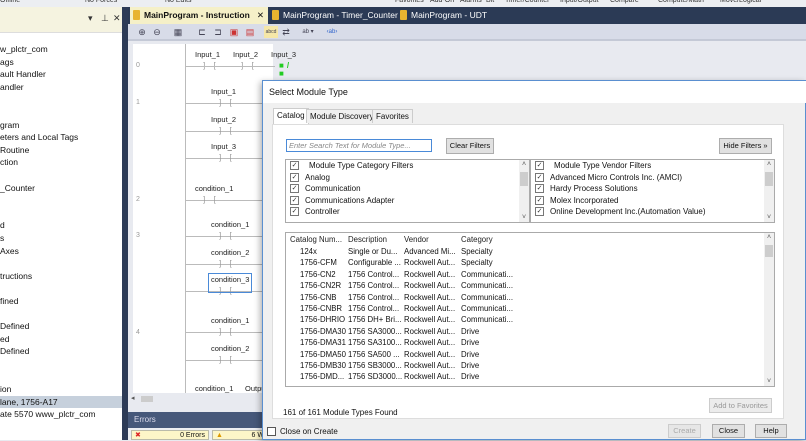 The height and width of the screenshot is (441, 806). Describe the element at coordinates (117, 18) in the screenshot. I see `close-icon: ✕` at that location.